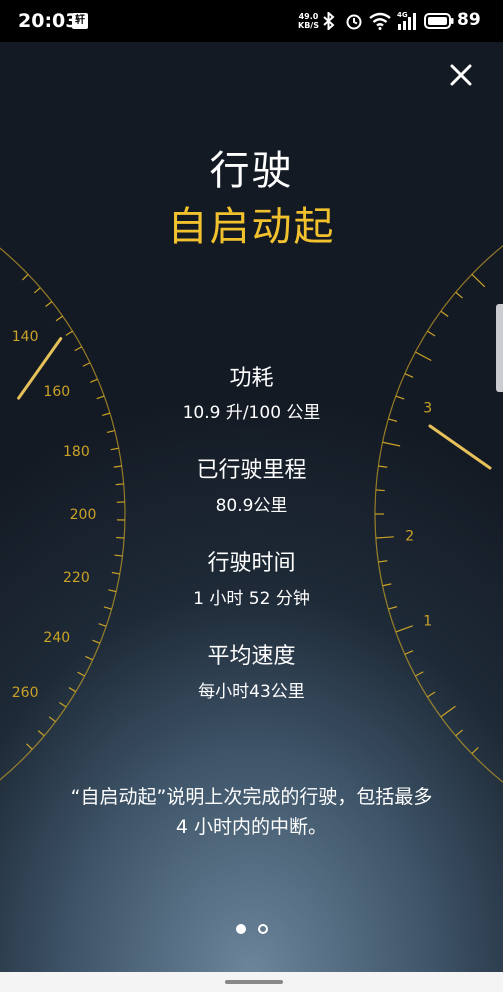 The width and height of the screenshot is (503, 992). What do you see at coordinates (251, 656) in the screenshot?
I see `stat-avg-speed-label: 平均速度` at bounding box center [251, 656].